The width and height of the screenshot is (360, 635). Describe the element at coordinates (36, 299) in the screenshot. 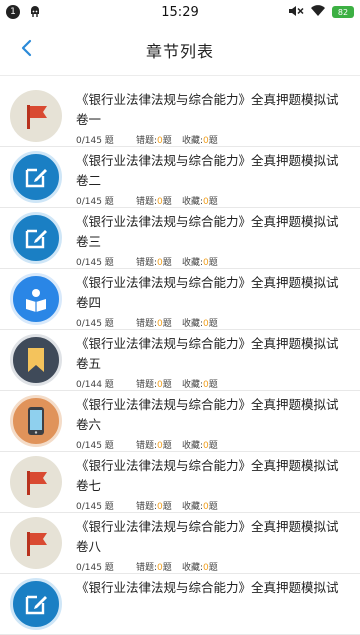

I see `reader-icon` at that location.